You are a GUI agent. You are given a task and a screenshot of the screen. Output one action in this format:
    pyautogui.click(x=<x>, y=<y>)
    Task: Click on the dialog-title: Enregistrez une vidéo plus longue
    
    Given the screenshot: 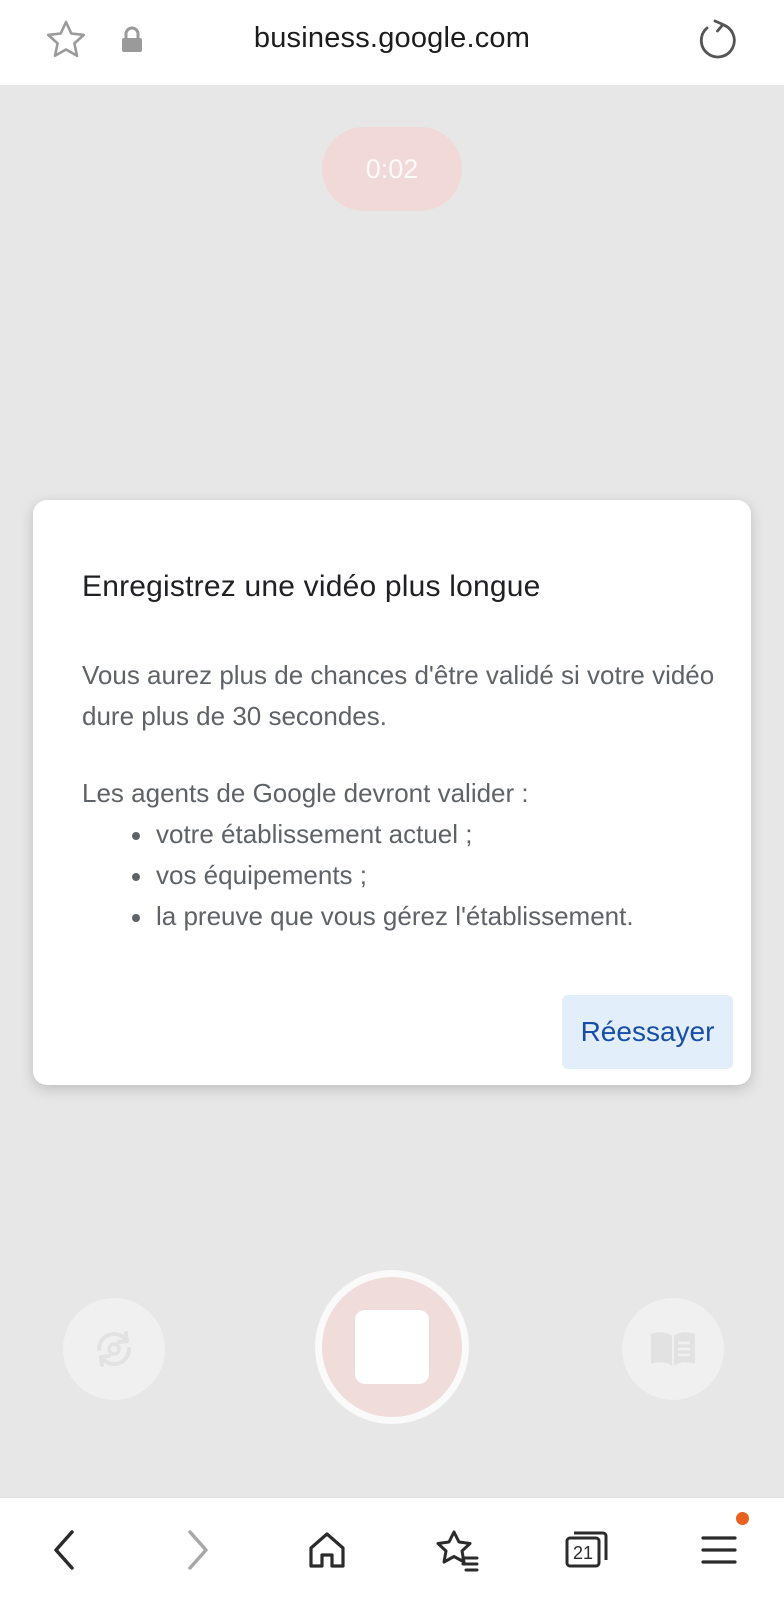 What is the action you would take?
    pyautogui.click(x=311, y=586)
    